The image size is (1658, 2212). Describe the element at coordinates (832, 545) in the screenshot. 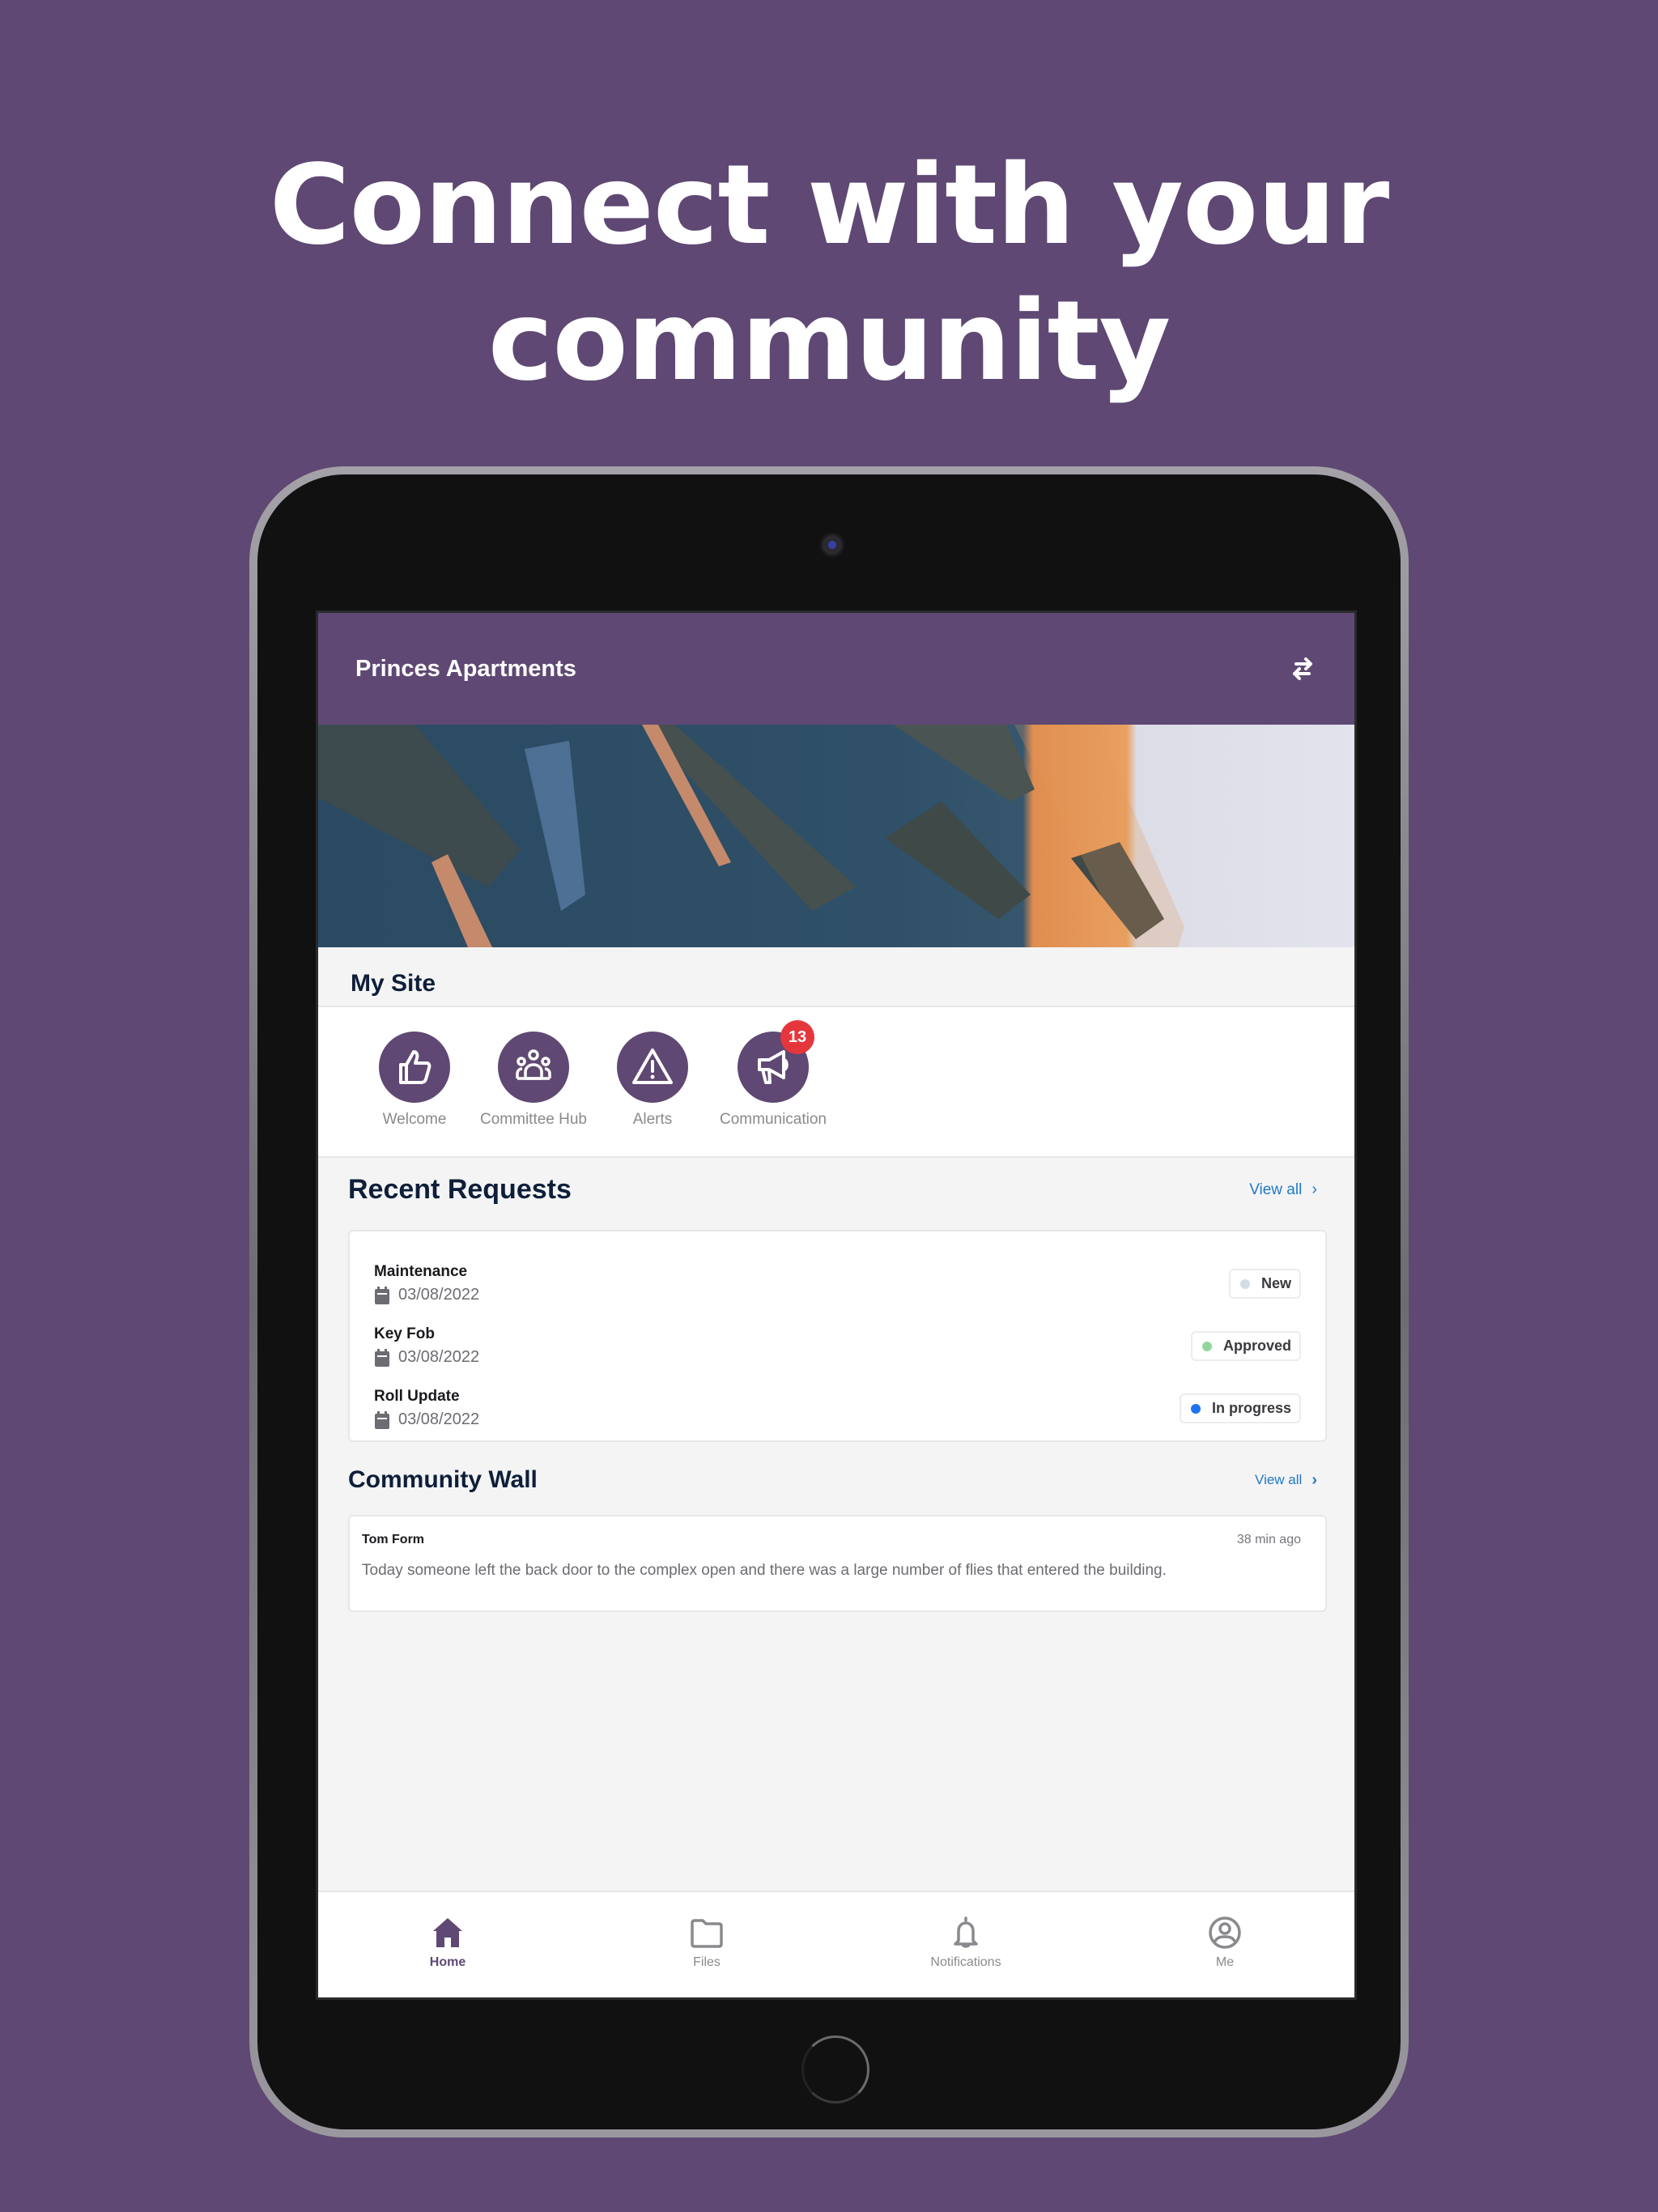

I see `camera-icon` at that location.